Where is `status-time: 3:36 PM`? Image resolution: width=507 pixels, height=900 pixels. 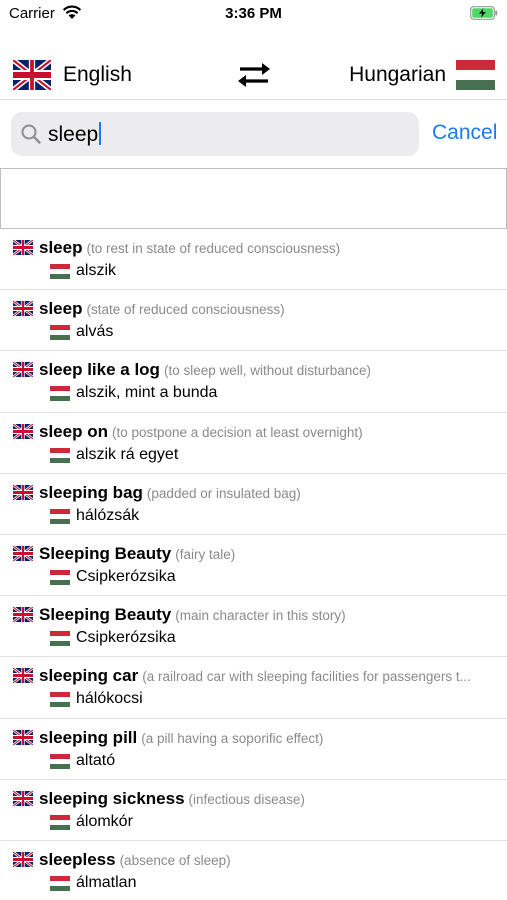 status-time: 3:36 PM is located at coordinates (253, 13).